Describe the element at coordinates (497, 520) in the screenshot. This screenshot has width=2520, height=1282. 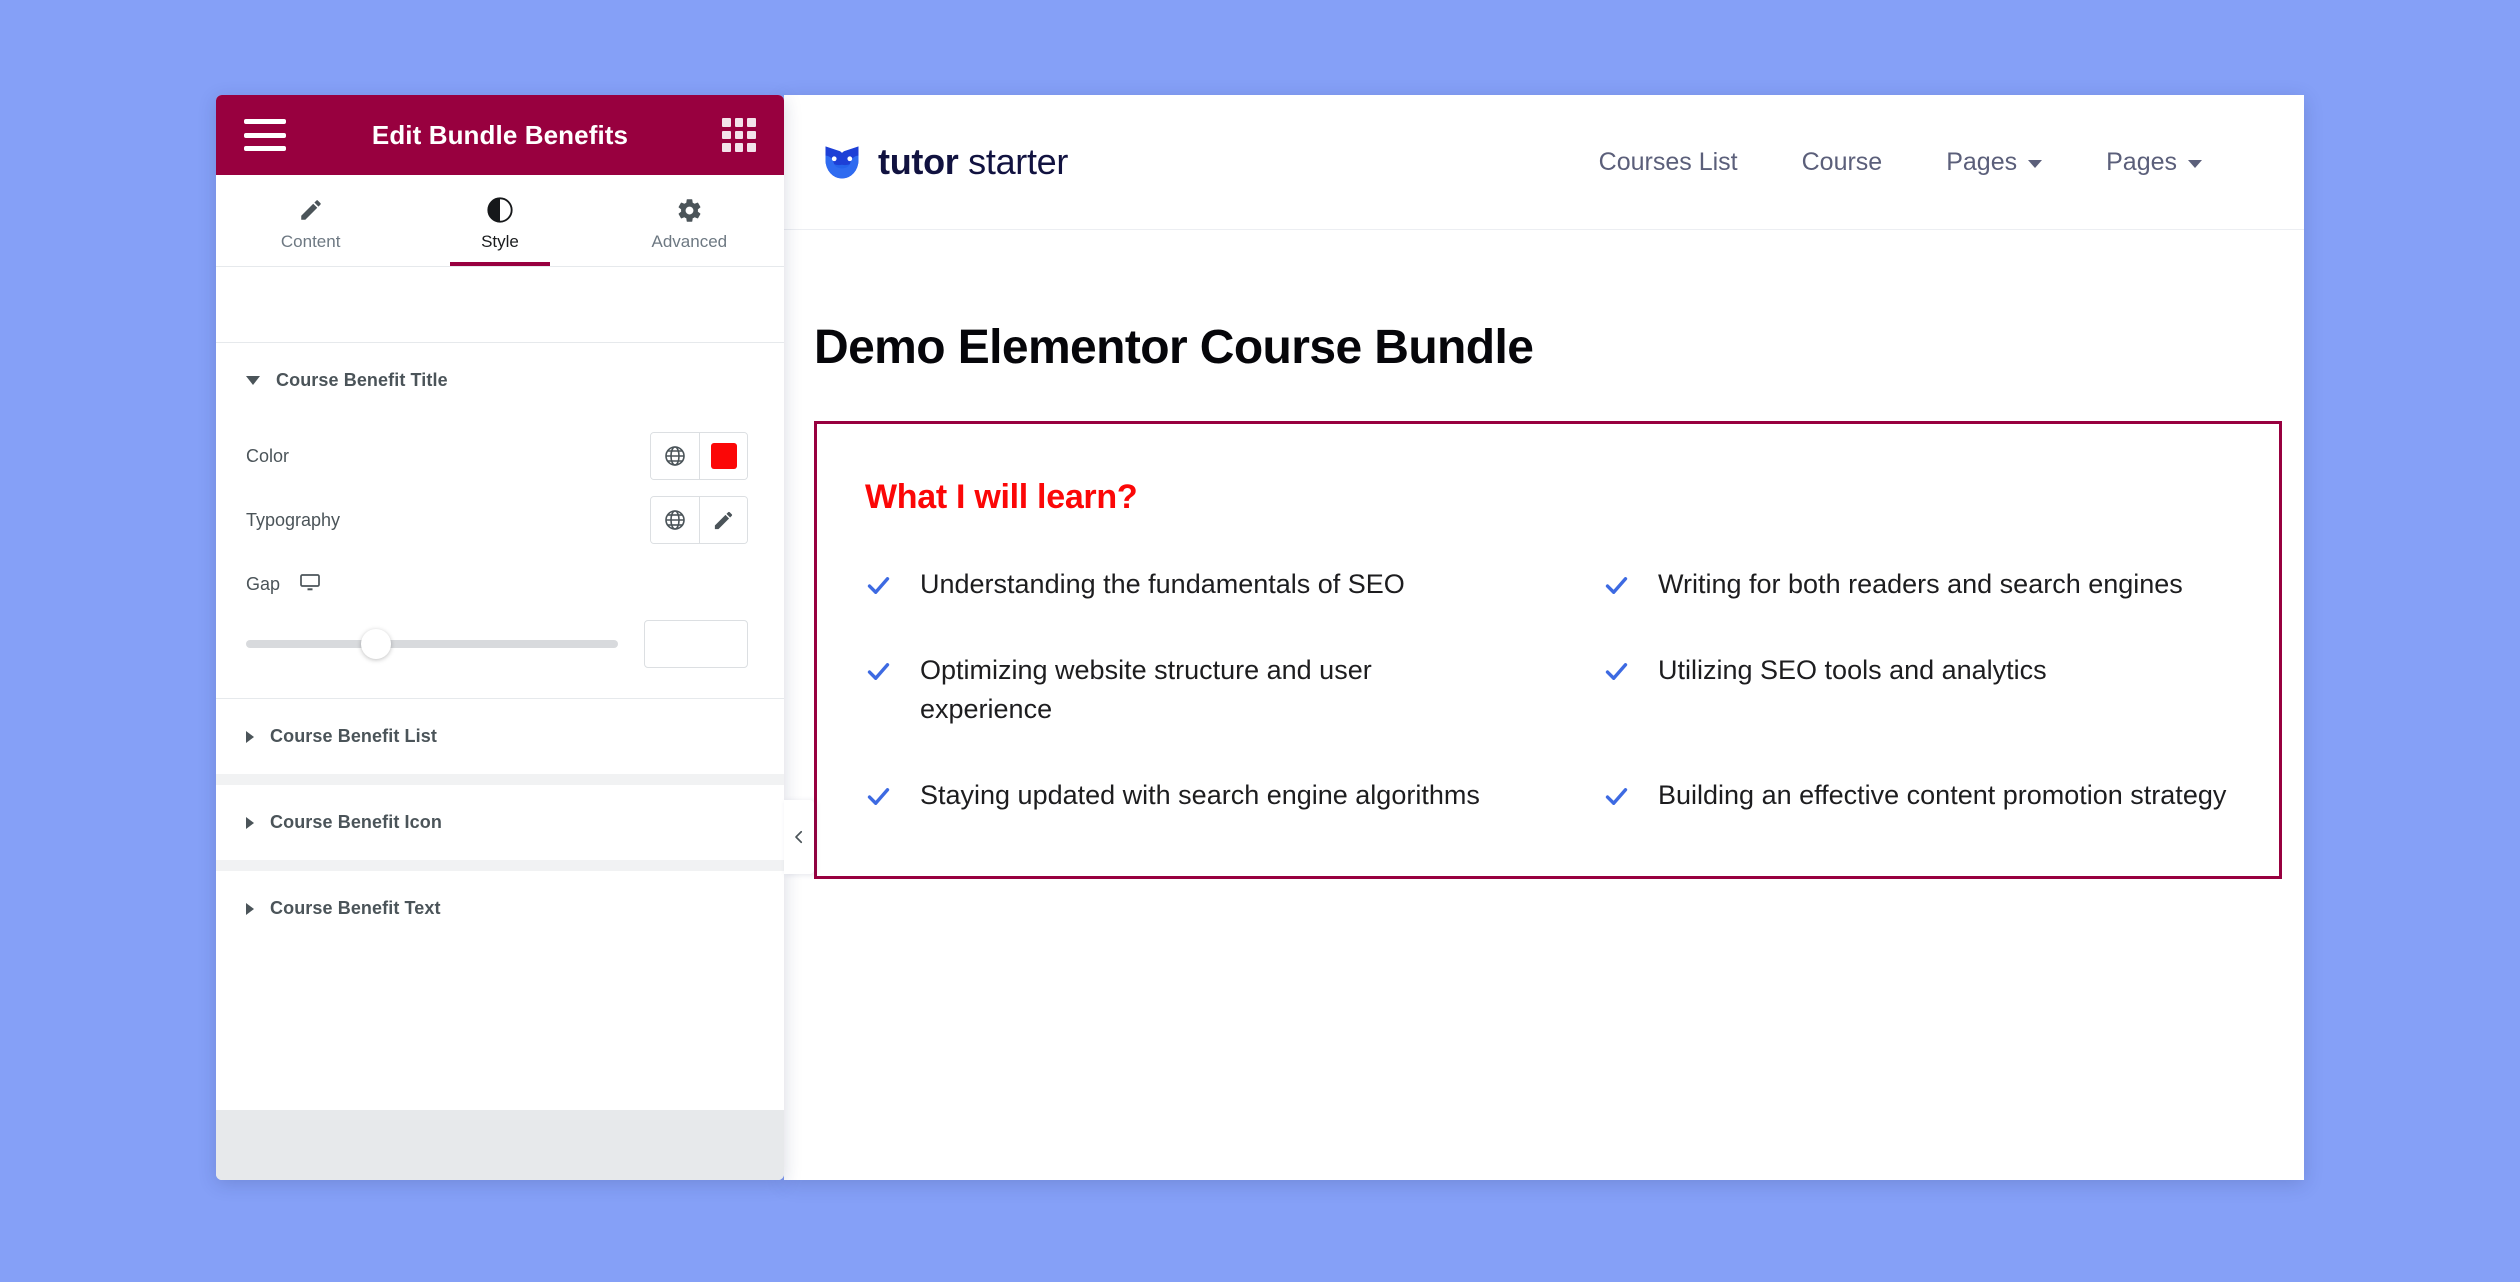
I see `control-typography: Typography` at that location.